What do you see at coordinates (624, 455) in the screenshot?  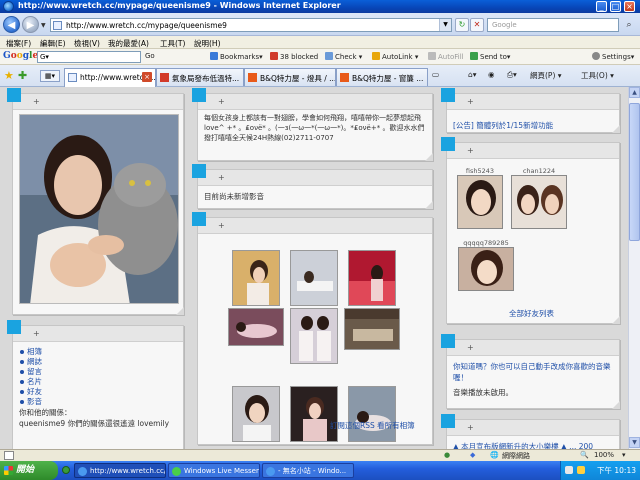 I see `zoom-dropdown-icon: ▾` at bounding box center [624, 455].